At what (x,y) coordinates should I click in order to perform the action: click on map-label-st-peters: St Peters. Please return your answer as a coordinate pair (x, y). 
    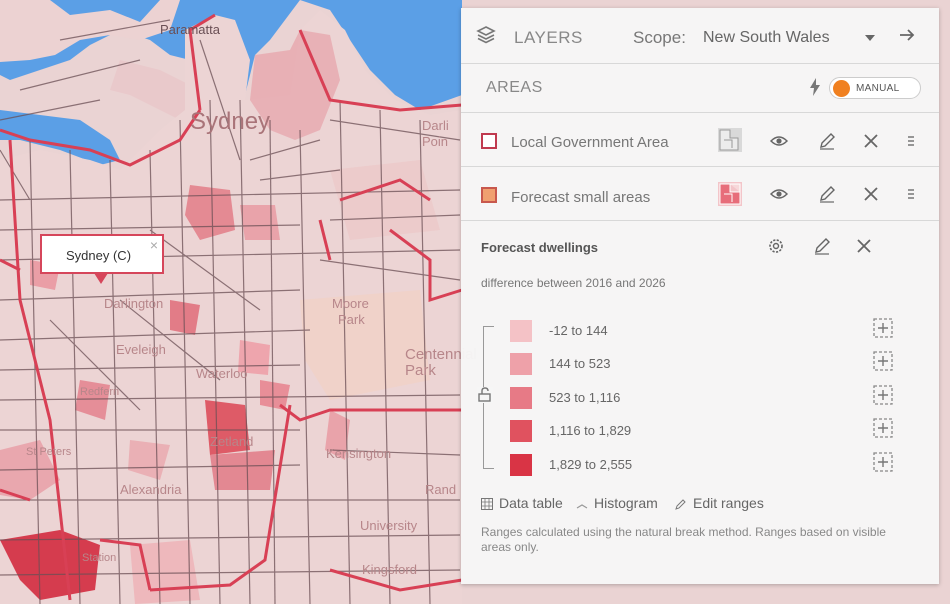
    Looking at the image, I should click on (49, 452).